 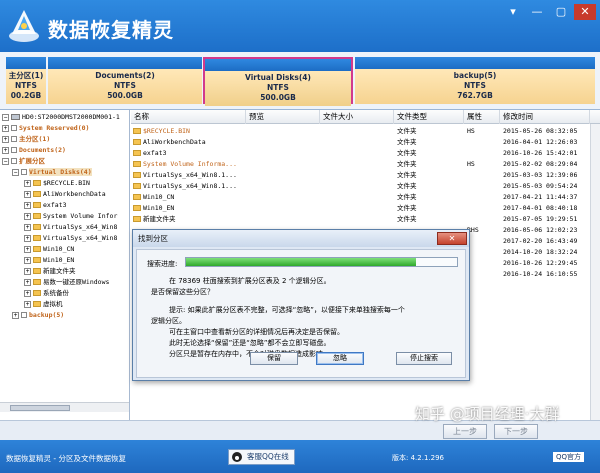 I want to click on qq-support-button: 客服QQ在线, so click(x=261, y=457).